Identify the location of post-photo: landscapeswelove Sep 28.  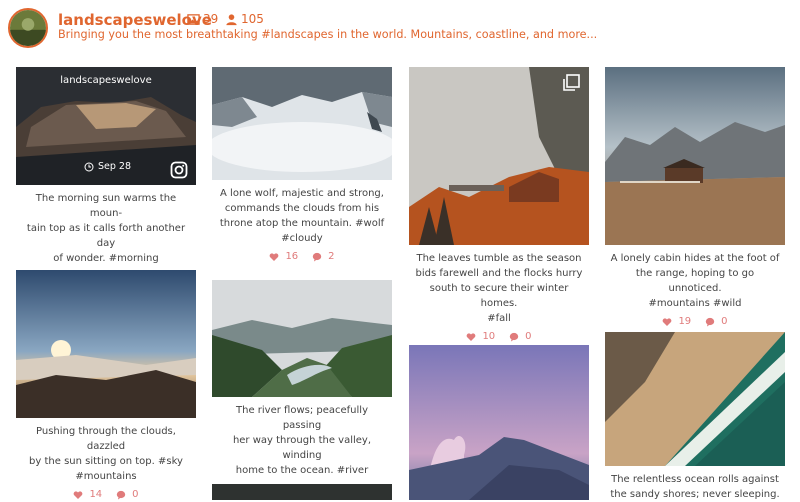
(106, 126).